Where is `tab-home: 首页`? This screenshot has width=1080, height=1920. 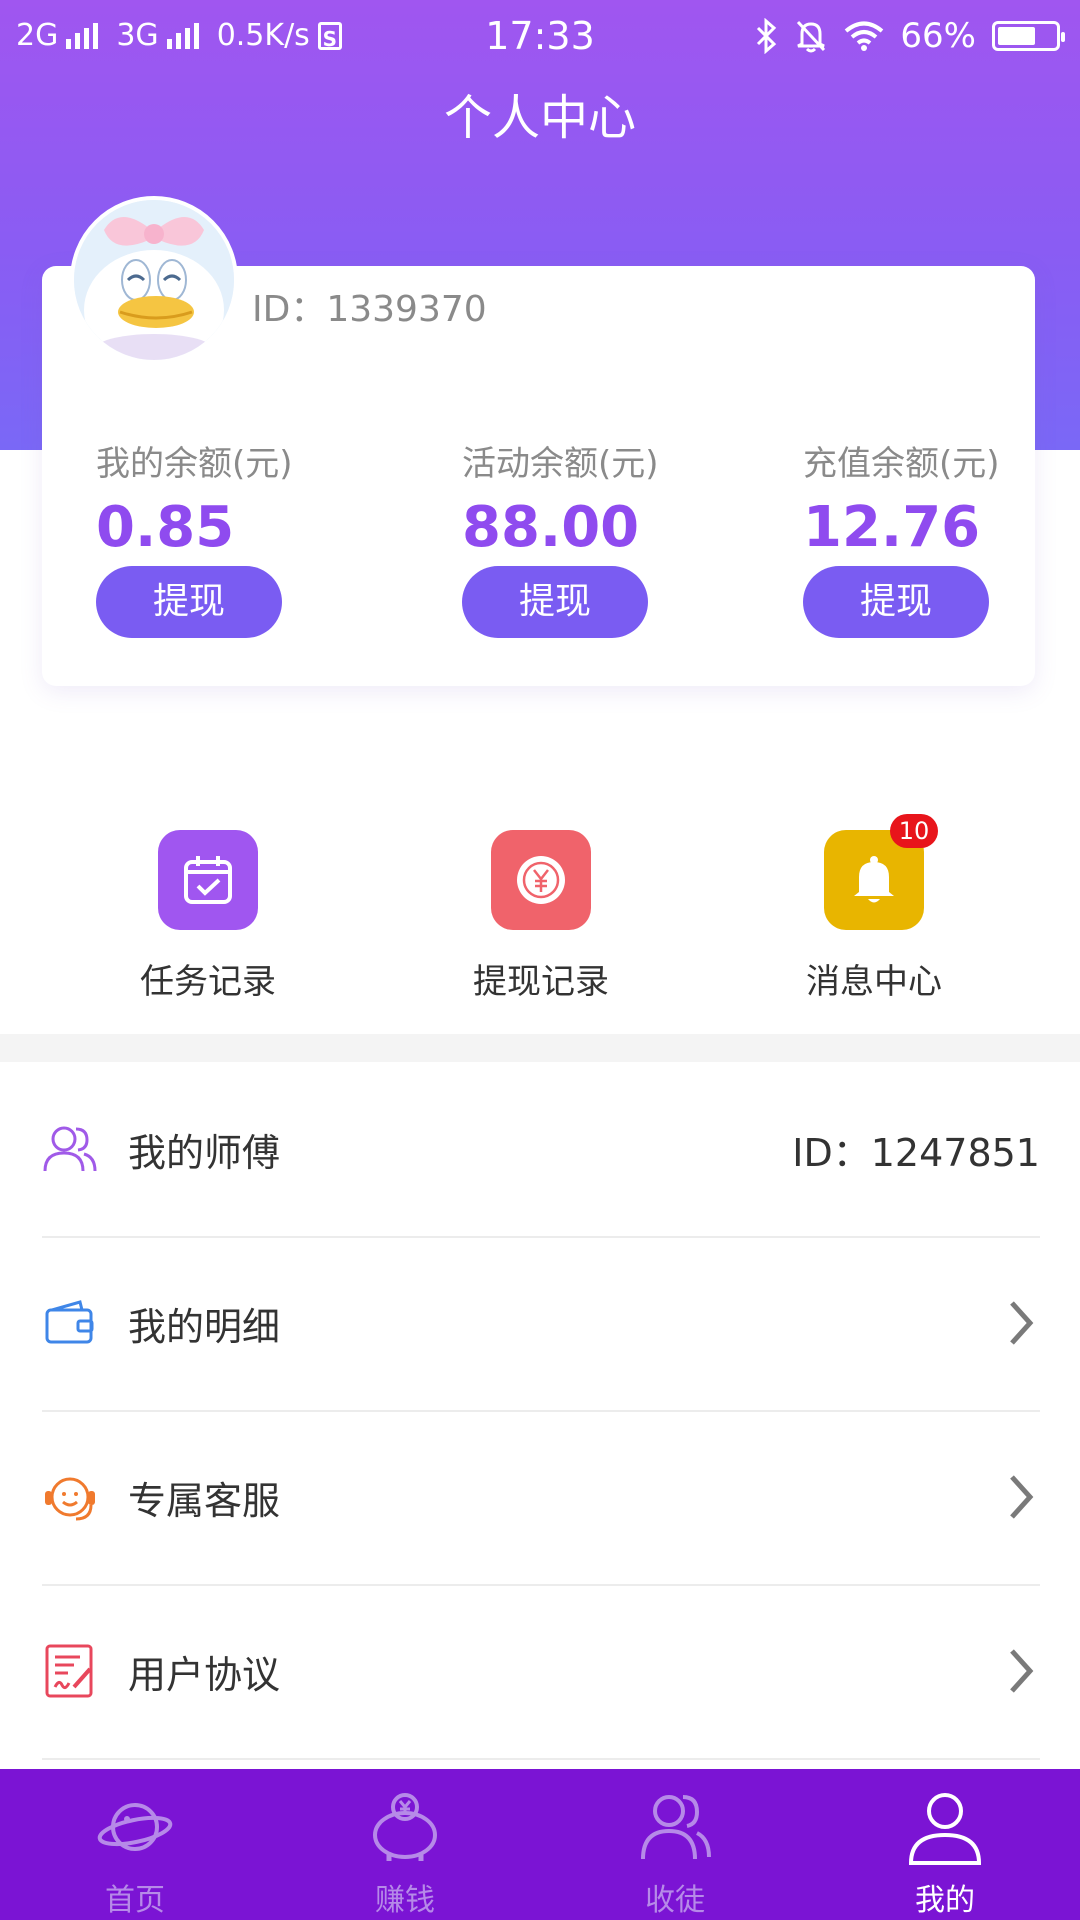
tab-home: 首页 is located at coordinates (135, 1844).